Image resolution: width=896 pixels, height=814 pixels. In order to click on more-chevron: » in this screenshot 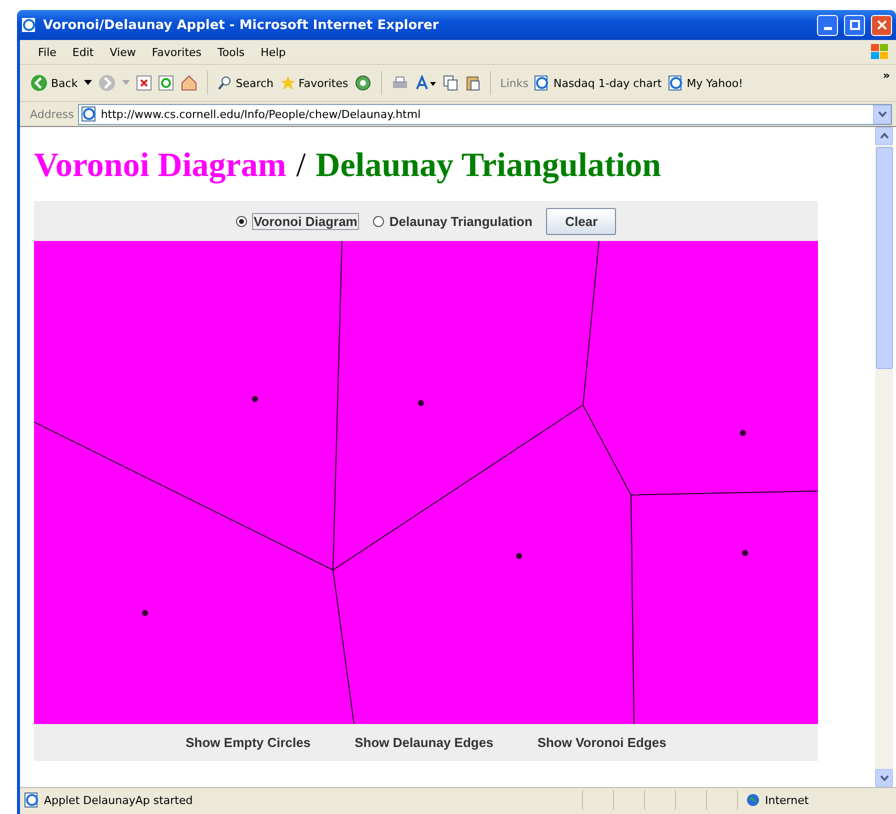, I will do `click(886, 75)`.